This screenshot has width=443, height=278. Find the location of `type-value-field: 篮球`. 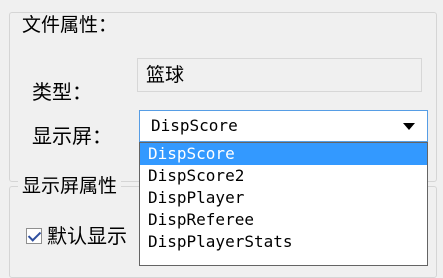

type-value-field: 篮球 is located at coordinates (279, 75).